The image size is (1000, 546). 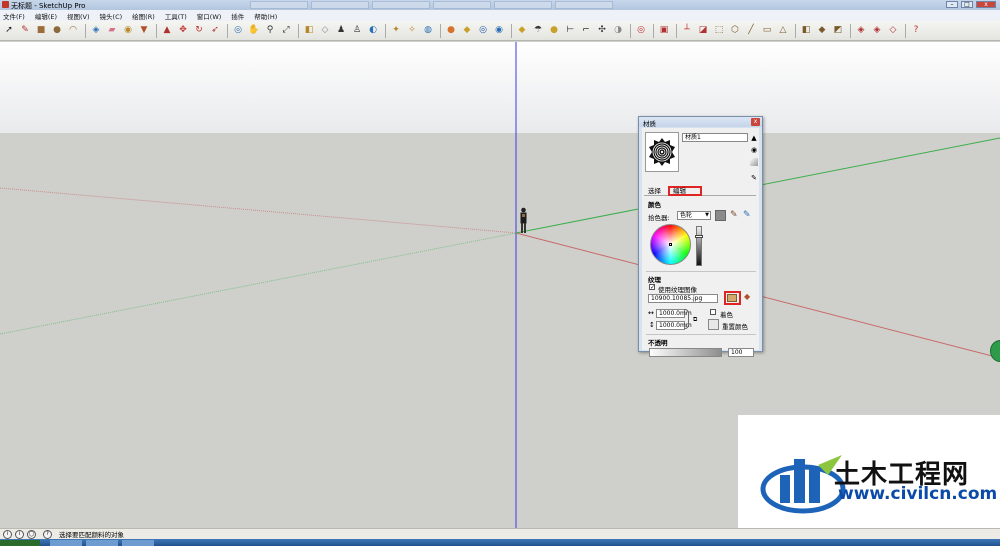 I want to click on geo-location-status-icon: i, so click(x=7, y=534).